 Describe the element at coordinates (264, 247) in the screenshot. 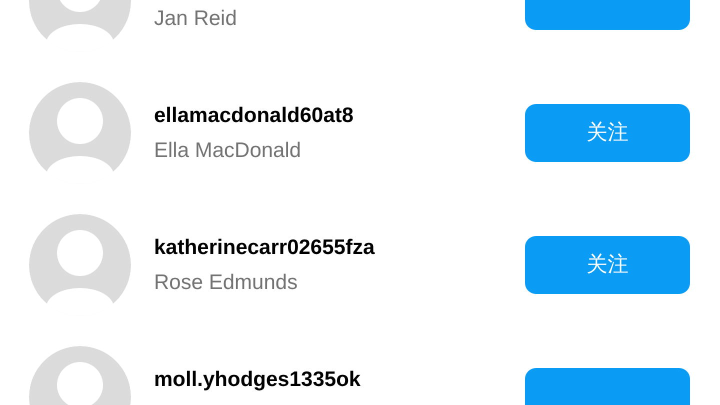

I see `username: katherinecarr02655fza` at that location.